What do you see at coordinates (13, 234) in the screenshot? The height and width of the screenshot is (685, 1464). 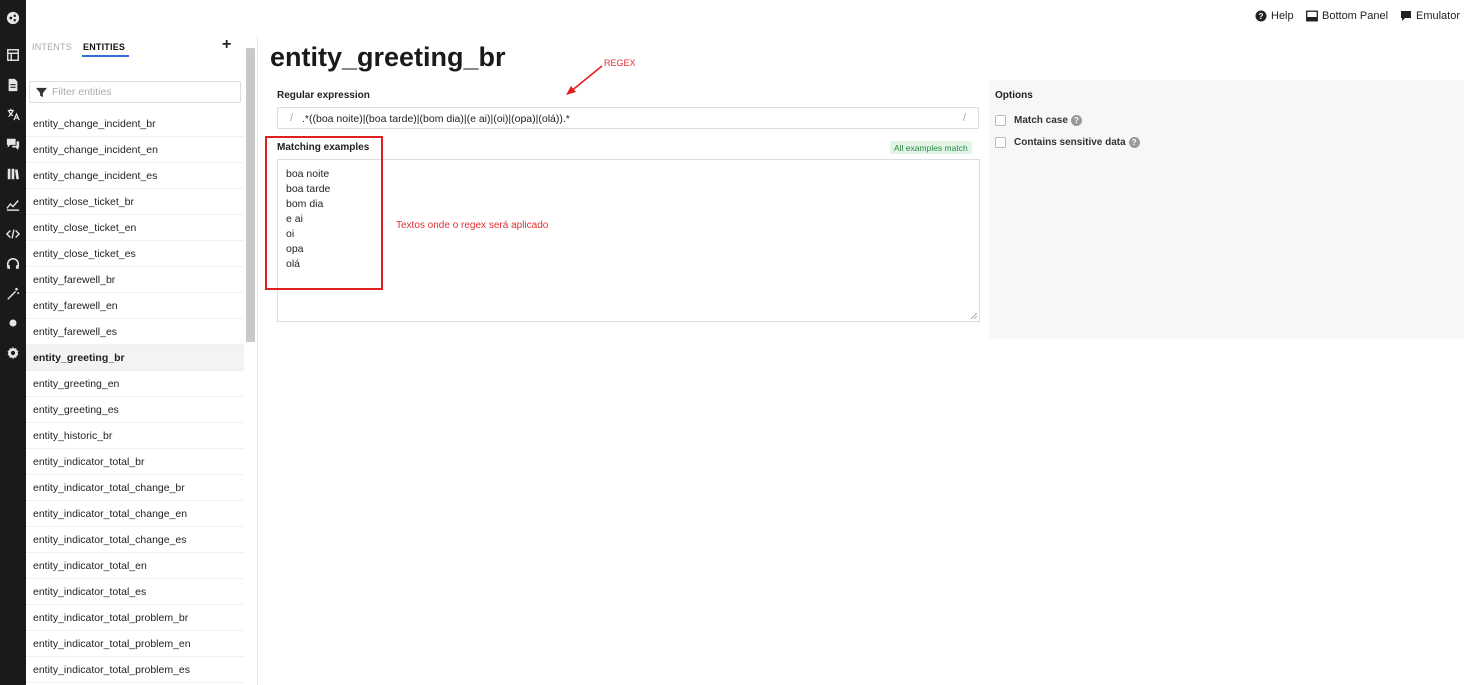 I see `code-icon` at bounding box center [13, 234].